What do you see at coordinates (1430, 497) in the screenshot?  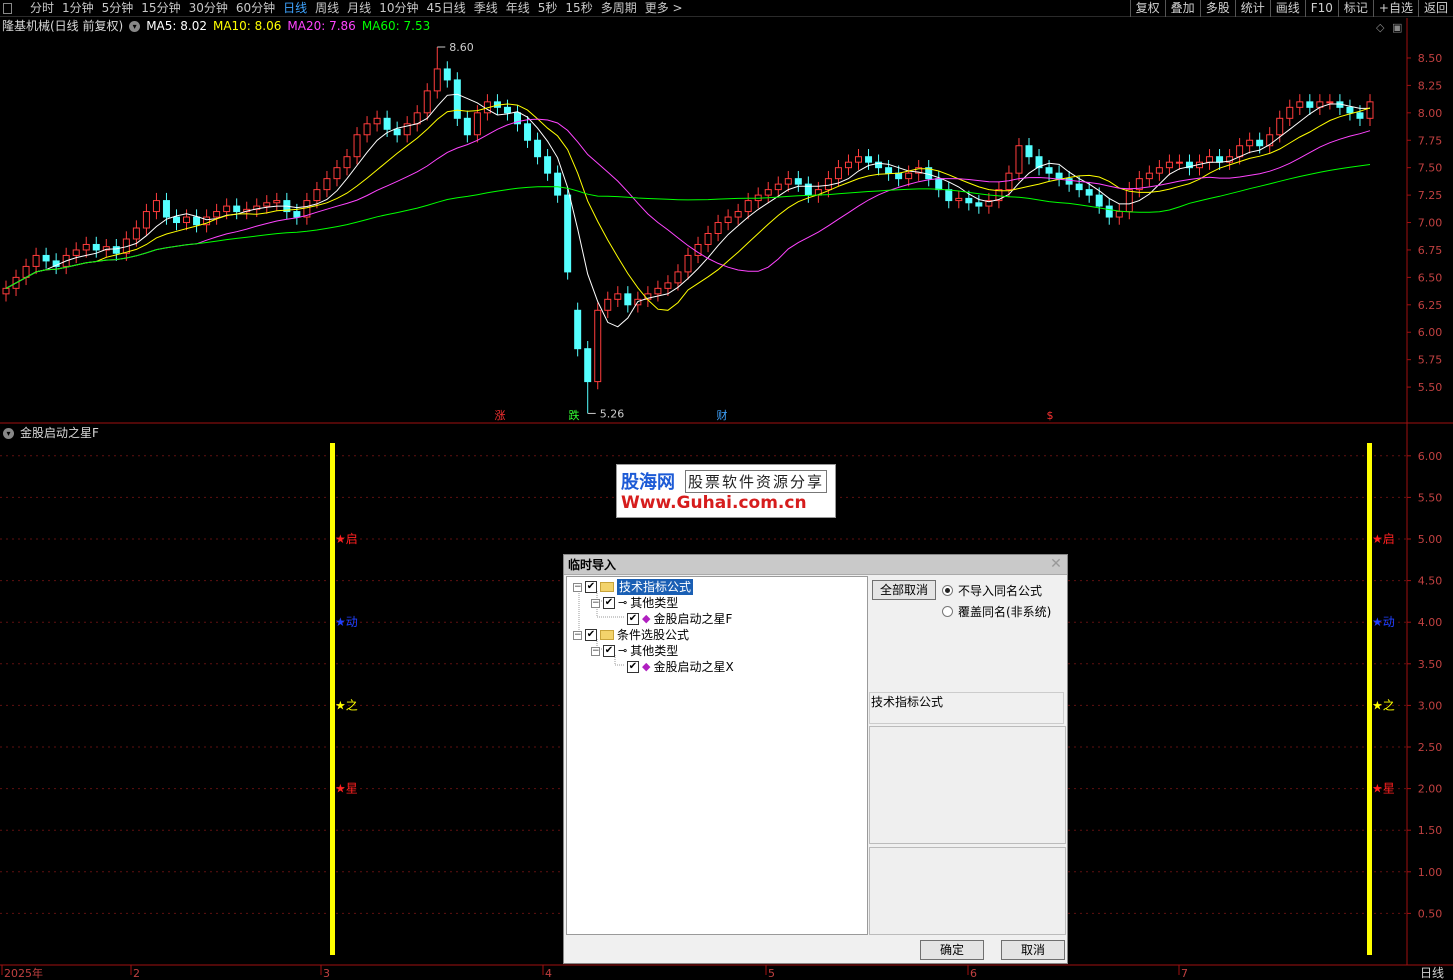 I see `indicator-tick-label: 5.50` at bounding box center [1430, 497].